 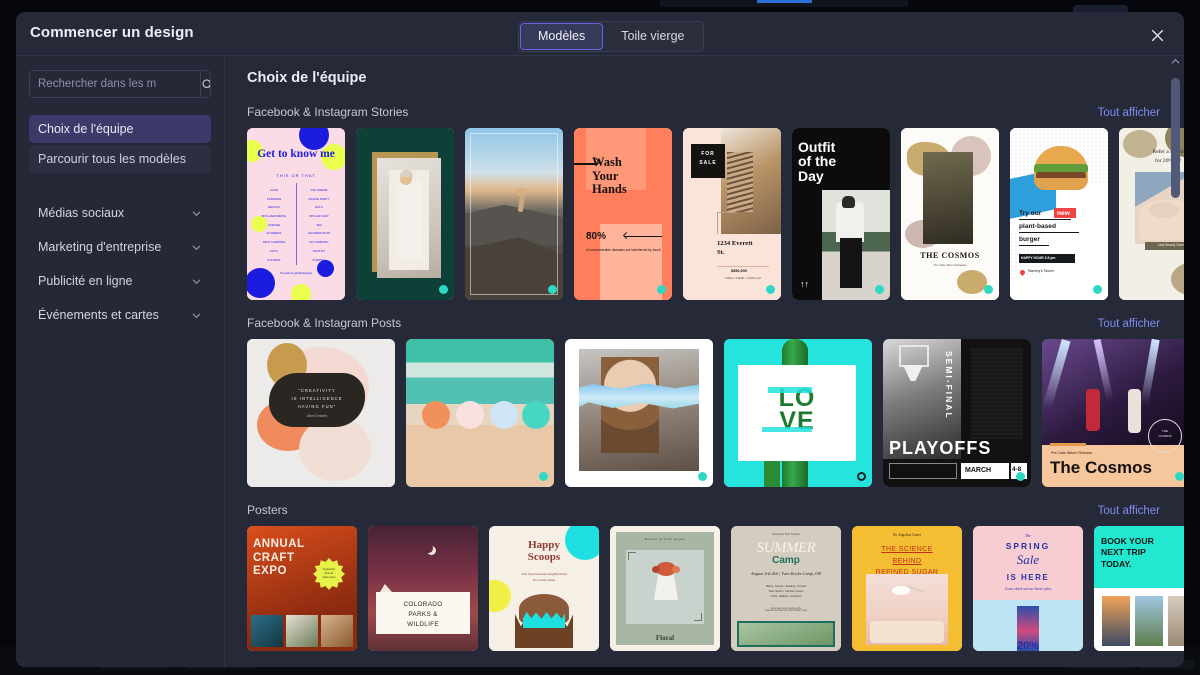 I want to click on sidebar-group-online-advertising: Publicité en ligne, so click(x=120, y=281).